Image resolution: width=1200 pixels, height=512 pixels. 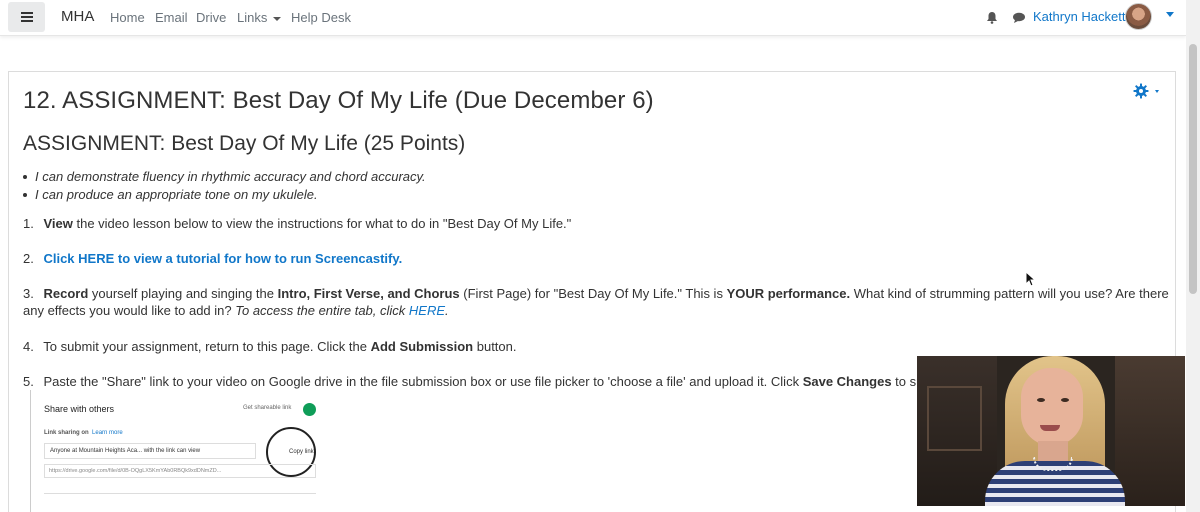 I want to click on bell-icon, so click(x=992, y=17).